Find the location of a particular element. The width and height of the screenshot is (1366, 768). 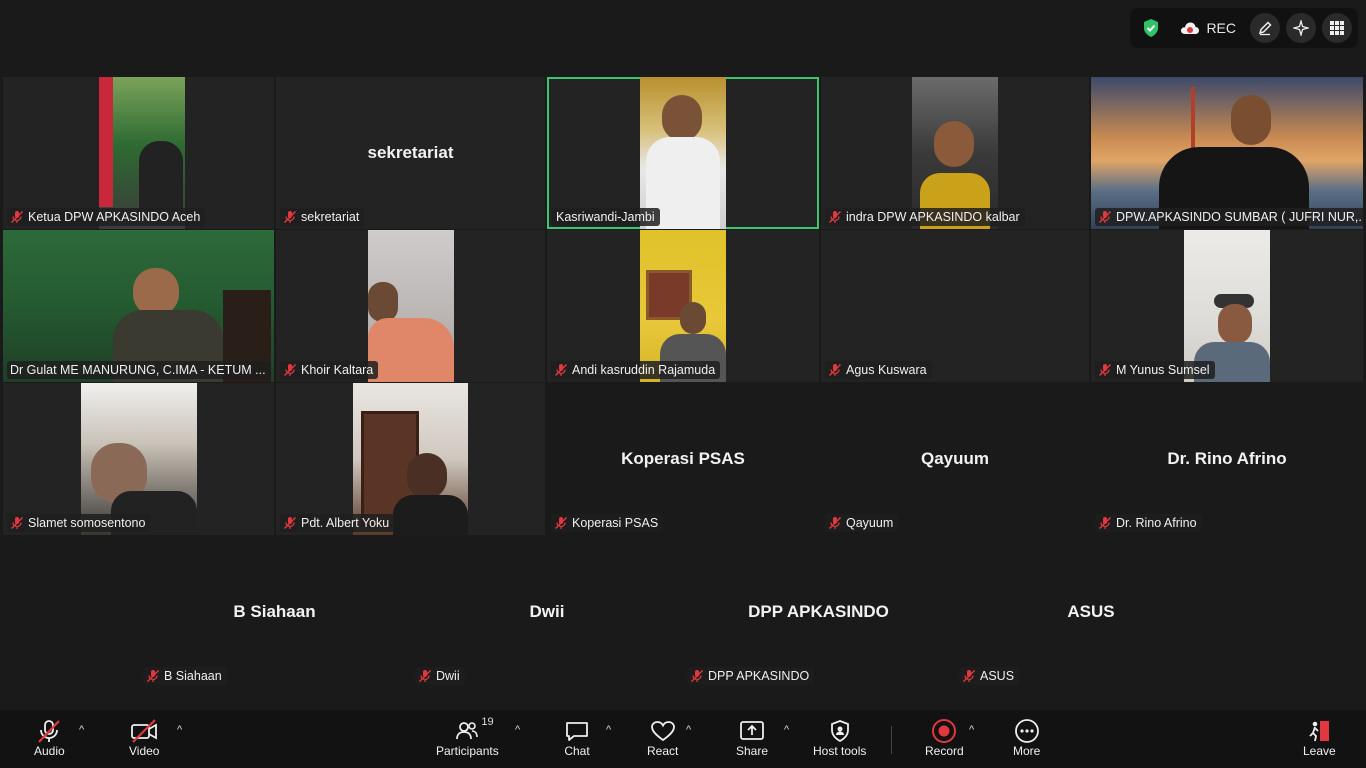

participant-tile: Slamet somosentono is located at coordinates (138, 459).